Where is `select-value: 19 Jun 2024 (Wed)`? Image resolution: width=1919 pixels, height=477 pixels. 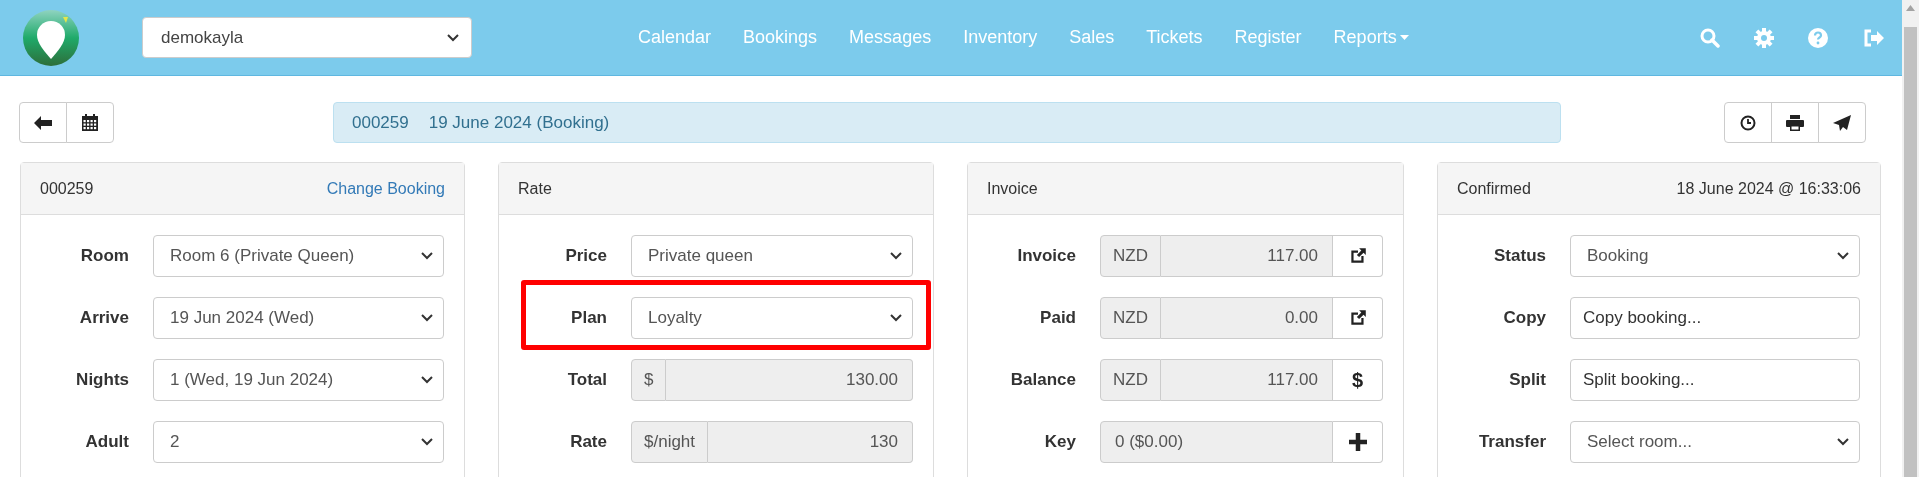 select-value: 19 Jun 2024 (Wed) is located at coordinates (242, 318).